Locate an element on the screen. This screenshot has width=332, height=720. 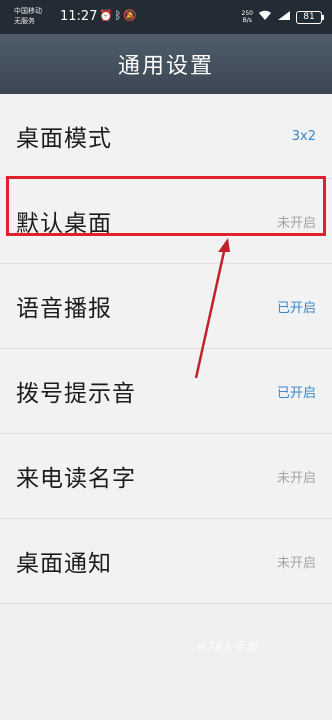
carrier-service: 无服务 is located at coordinates (24, 21).